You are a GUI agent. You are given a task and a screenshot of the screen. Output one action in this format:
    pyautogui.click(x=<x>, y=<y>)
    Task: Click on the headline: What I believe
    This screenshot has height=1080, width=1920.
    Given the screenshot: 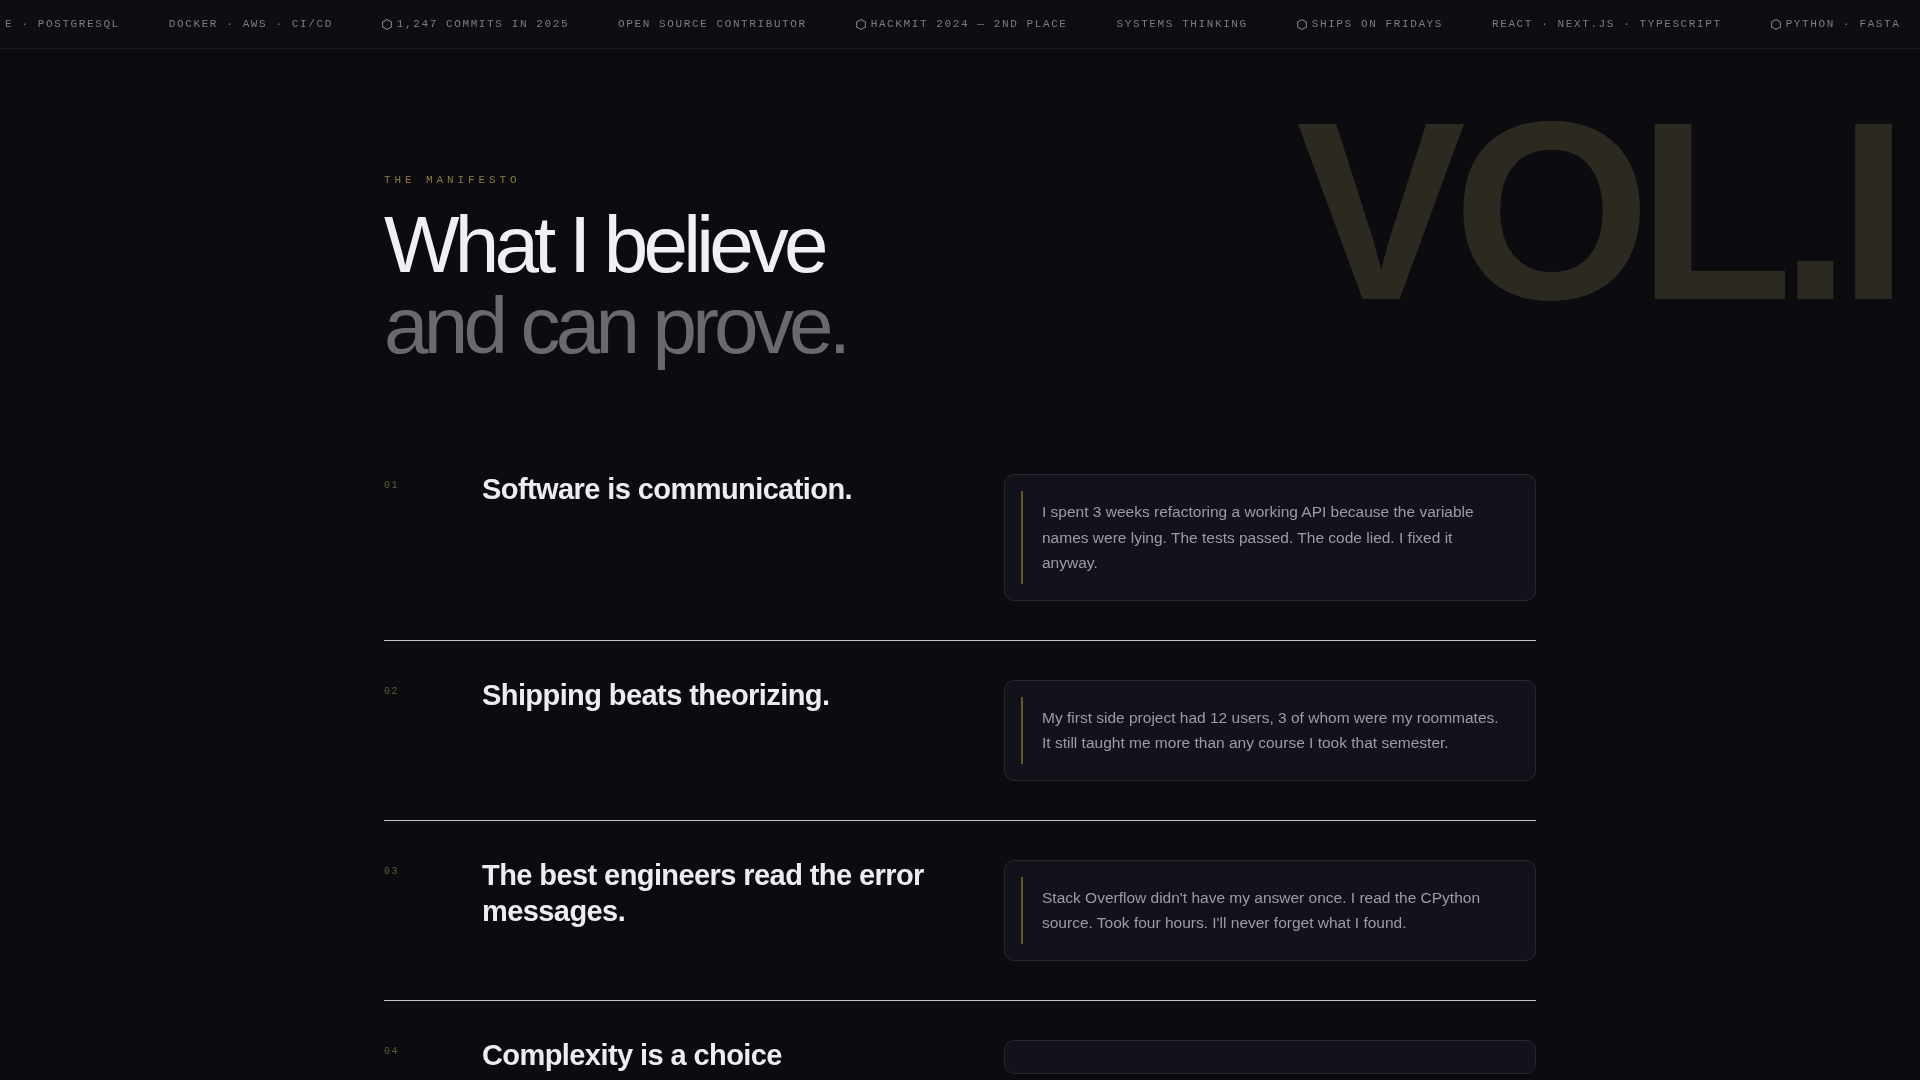 What is the action you would take?
    pyautogui.click(x=605, y=244)
    